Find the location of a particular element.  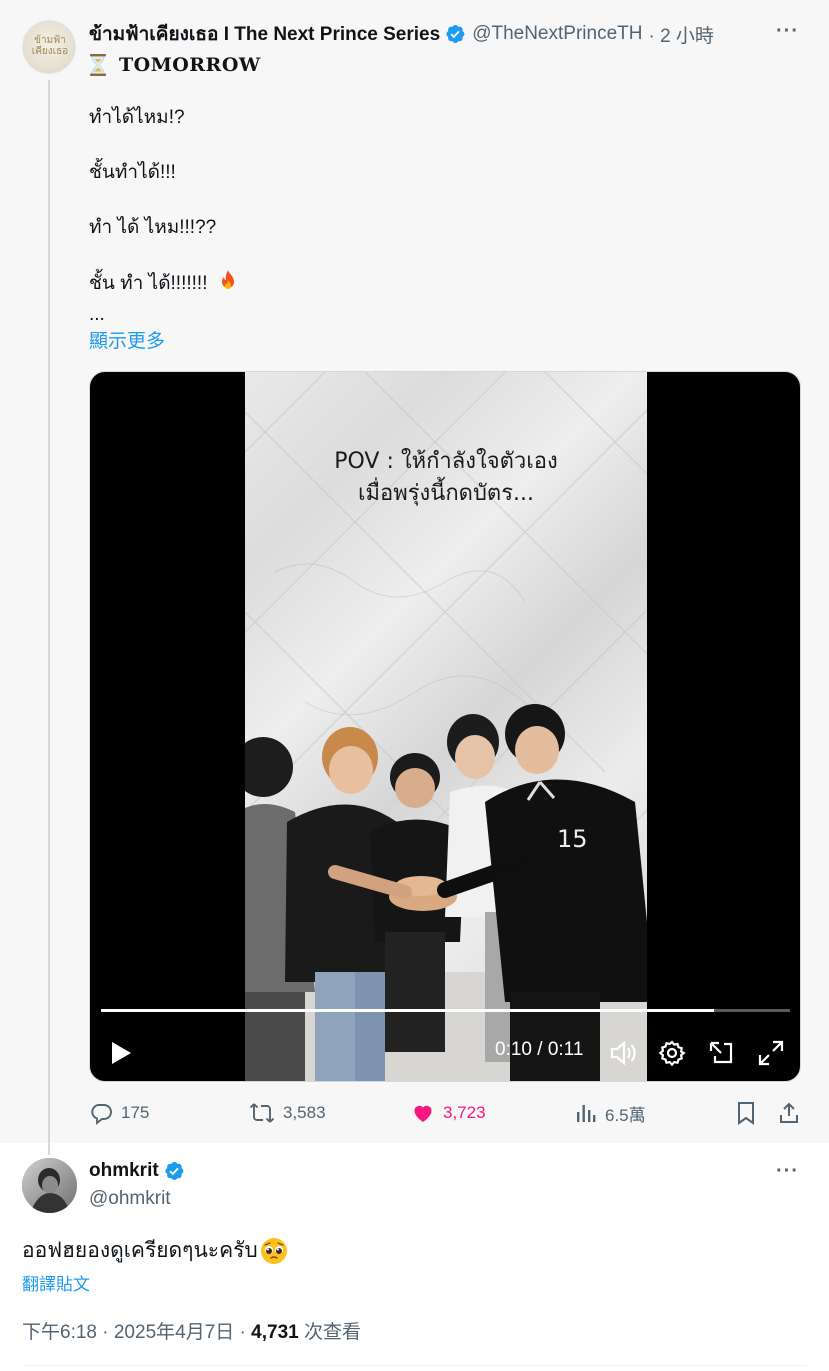

view-count: 6.5萬 is located at coordinates (625, 1115).